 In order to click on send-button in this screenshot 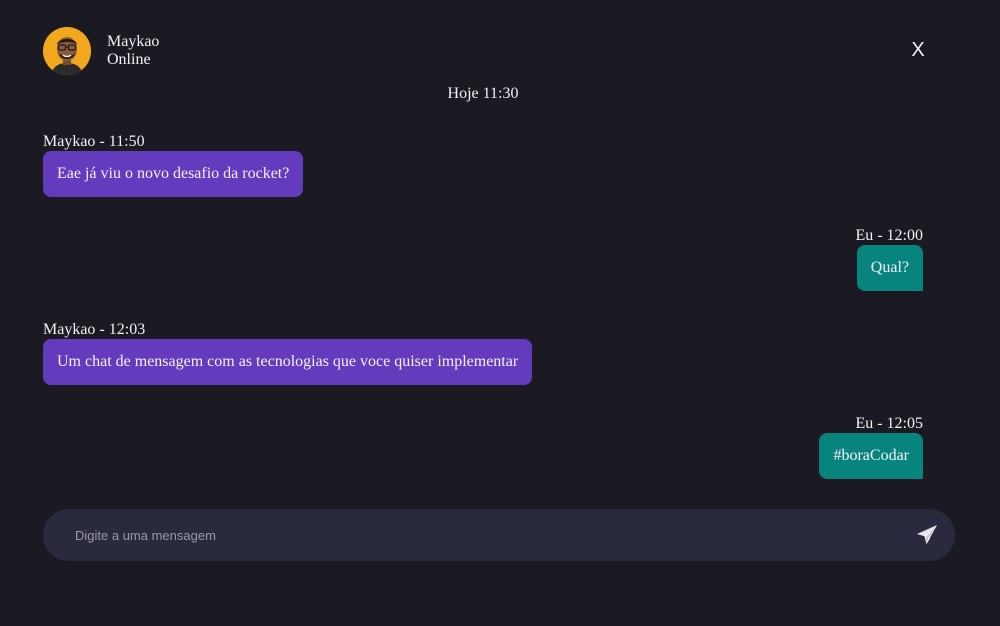, I will do `click(927, 535)`.